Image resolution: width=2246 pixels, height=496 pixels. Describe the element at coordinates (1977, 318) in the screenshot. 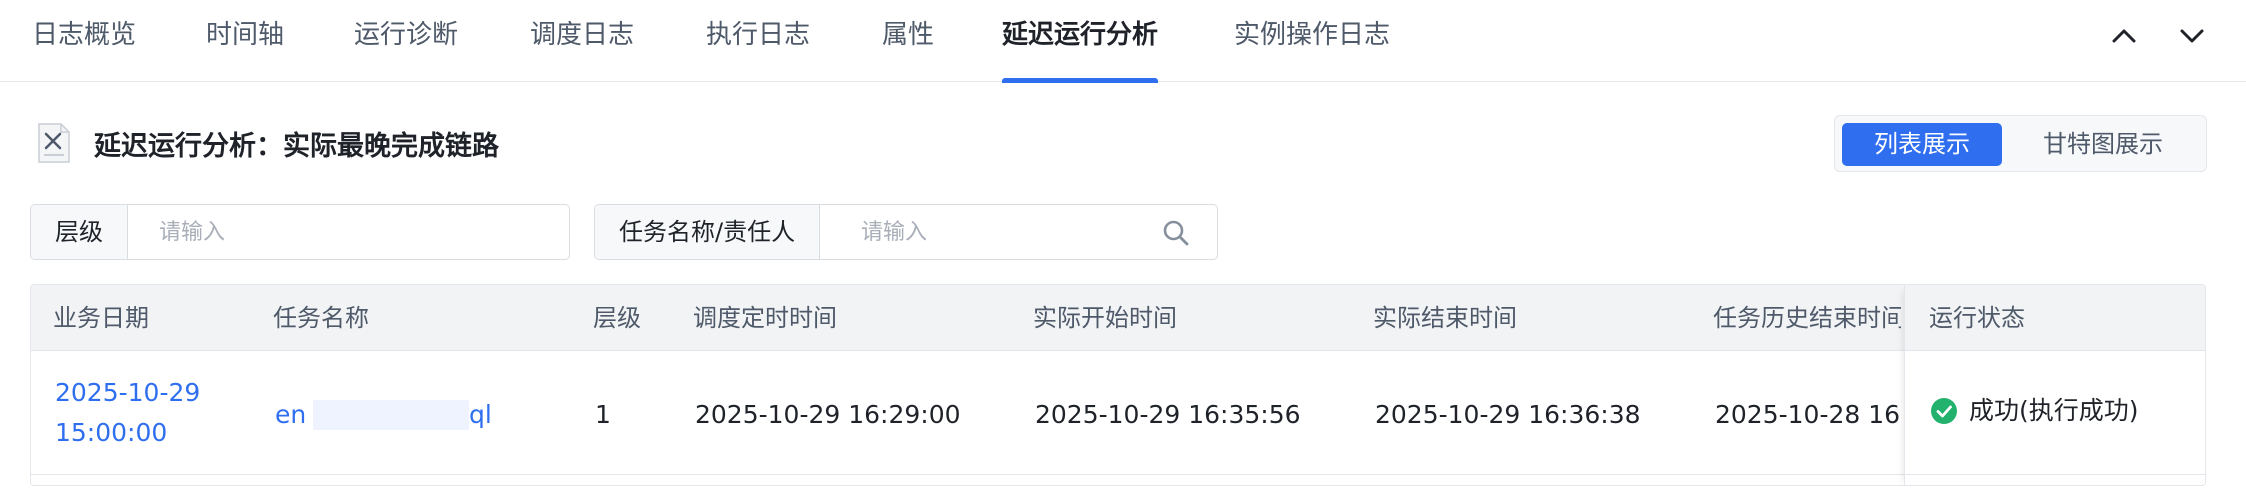

I see `column-header: 运行状态` at that location.